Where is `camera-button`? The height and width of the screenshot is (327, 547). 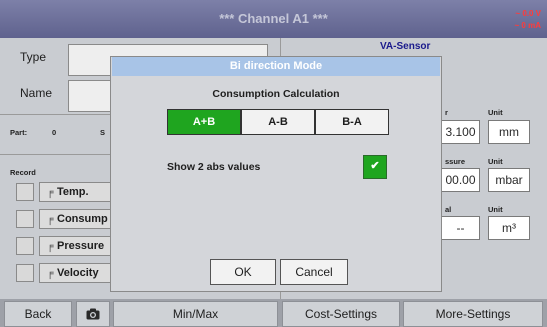
camera-button is located at coordinates (93, 314).